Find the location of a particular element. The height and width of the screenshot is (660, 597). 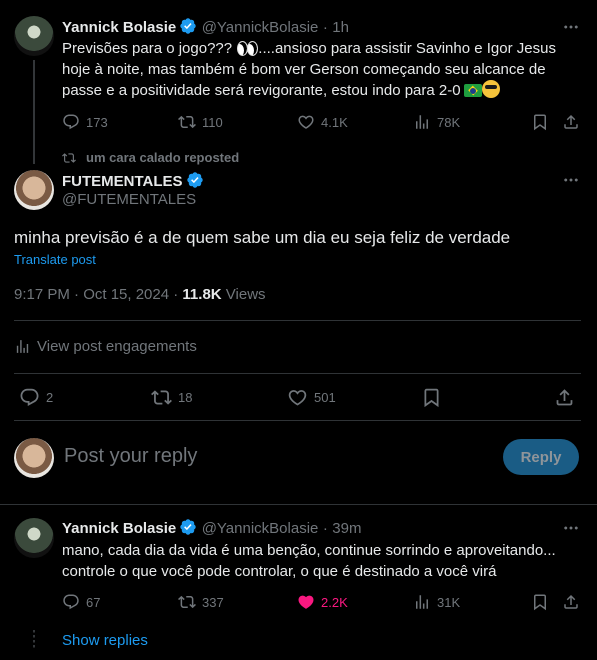

views-action: 78K is located at coordinates (436, 122).